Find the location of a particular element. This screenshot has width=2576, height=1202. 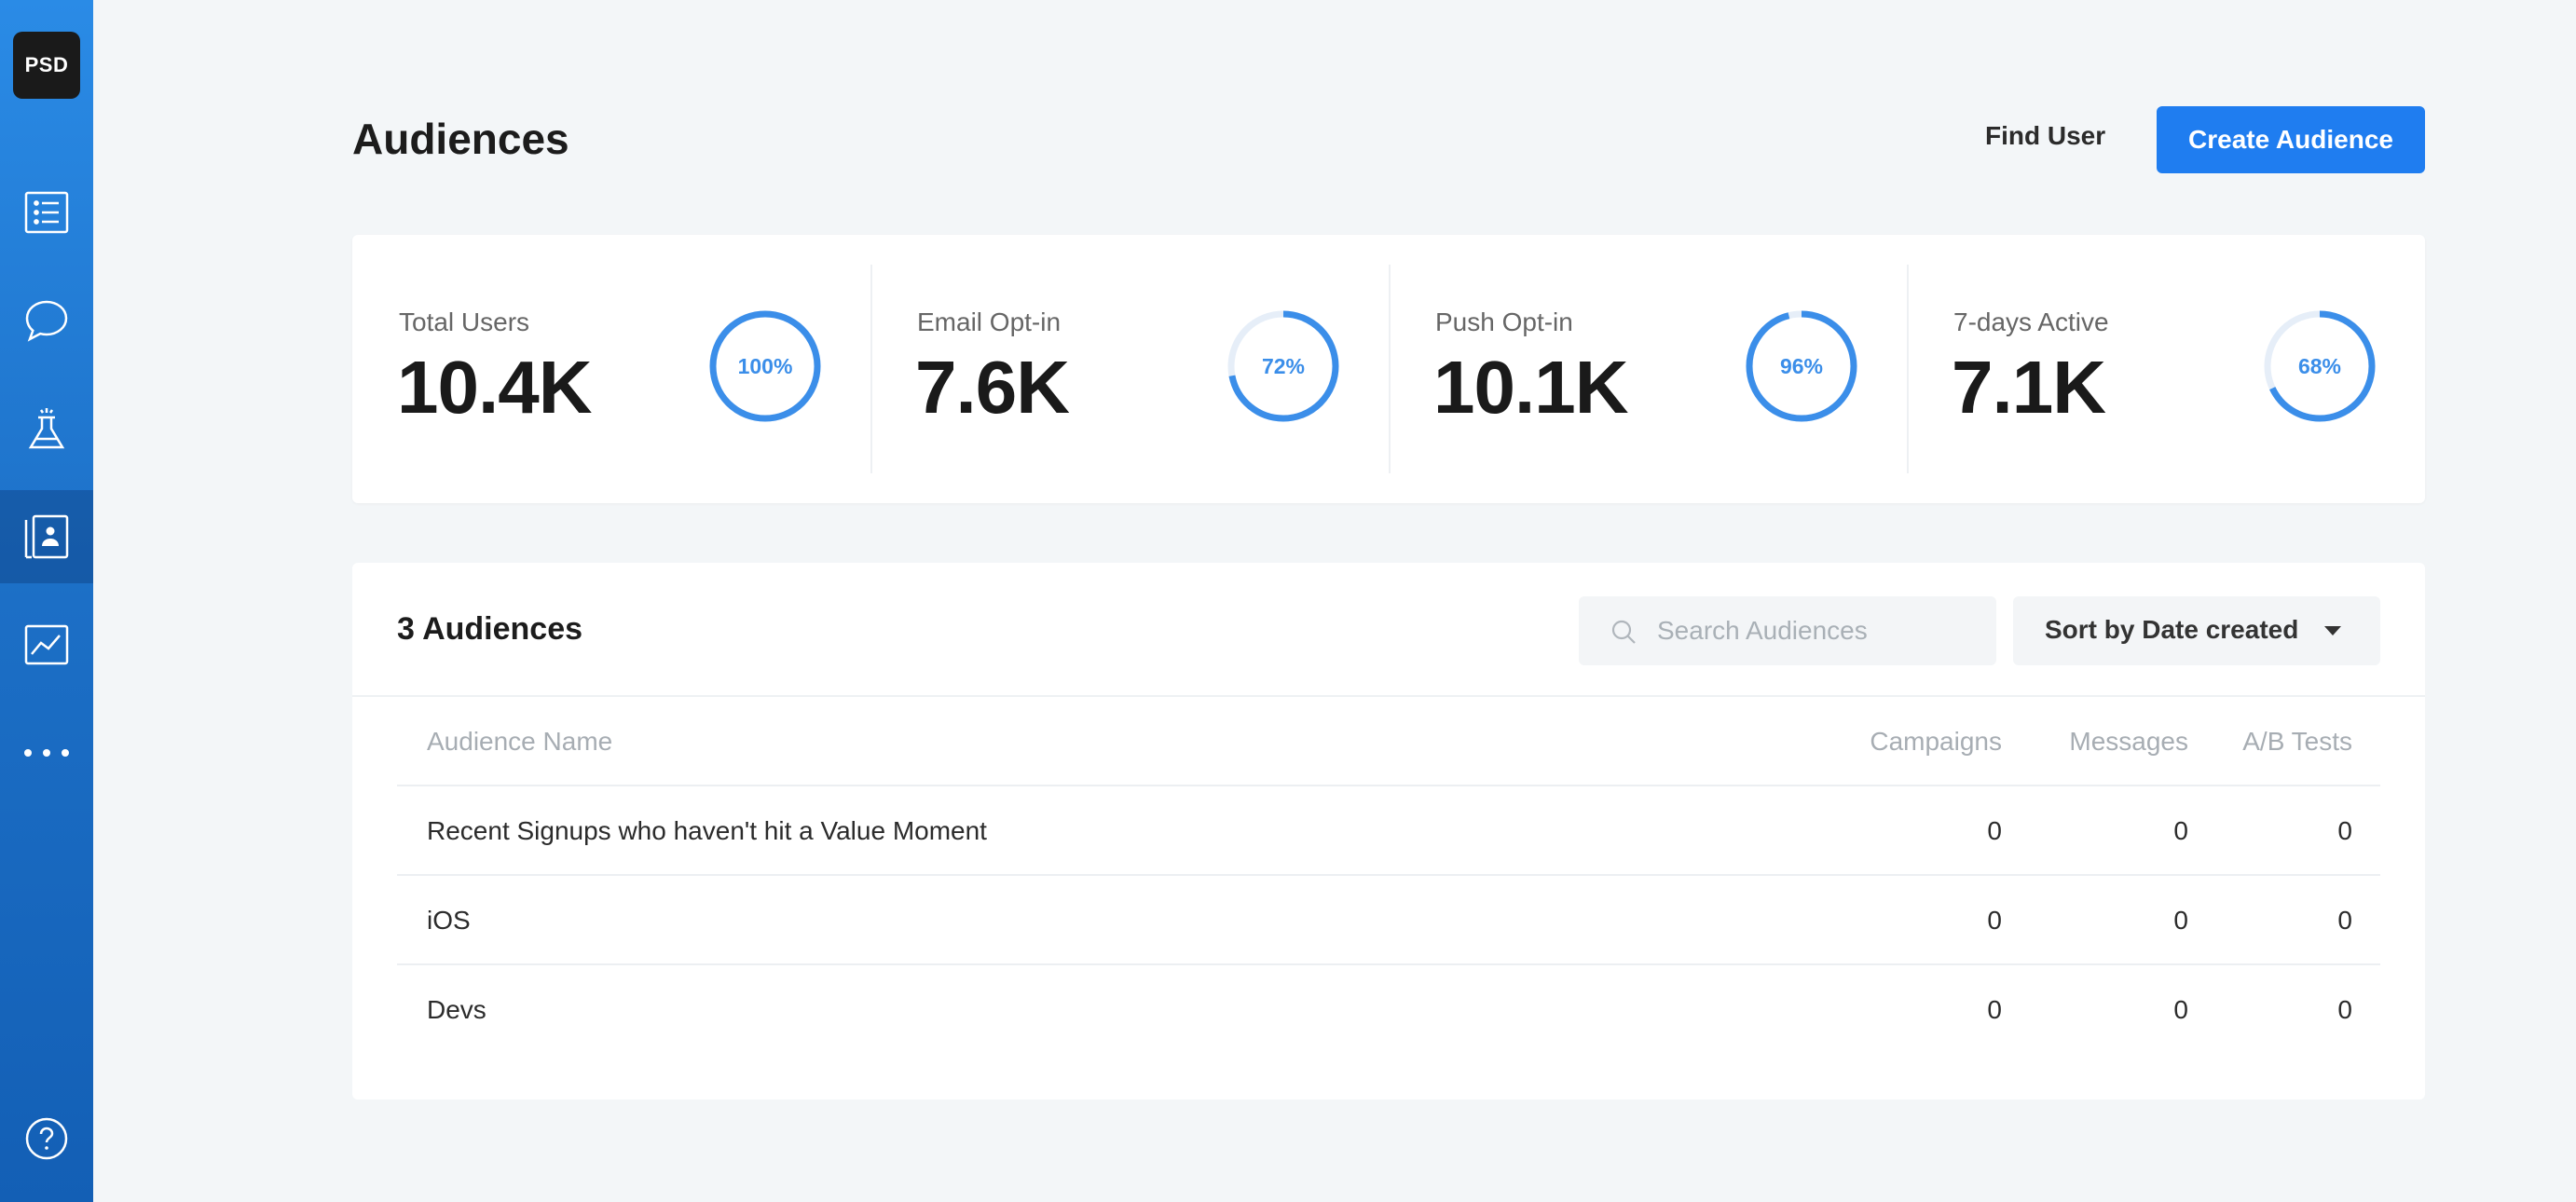

help-icon is located at coordinates (46, 1138).